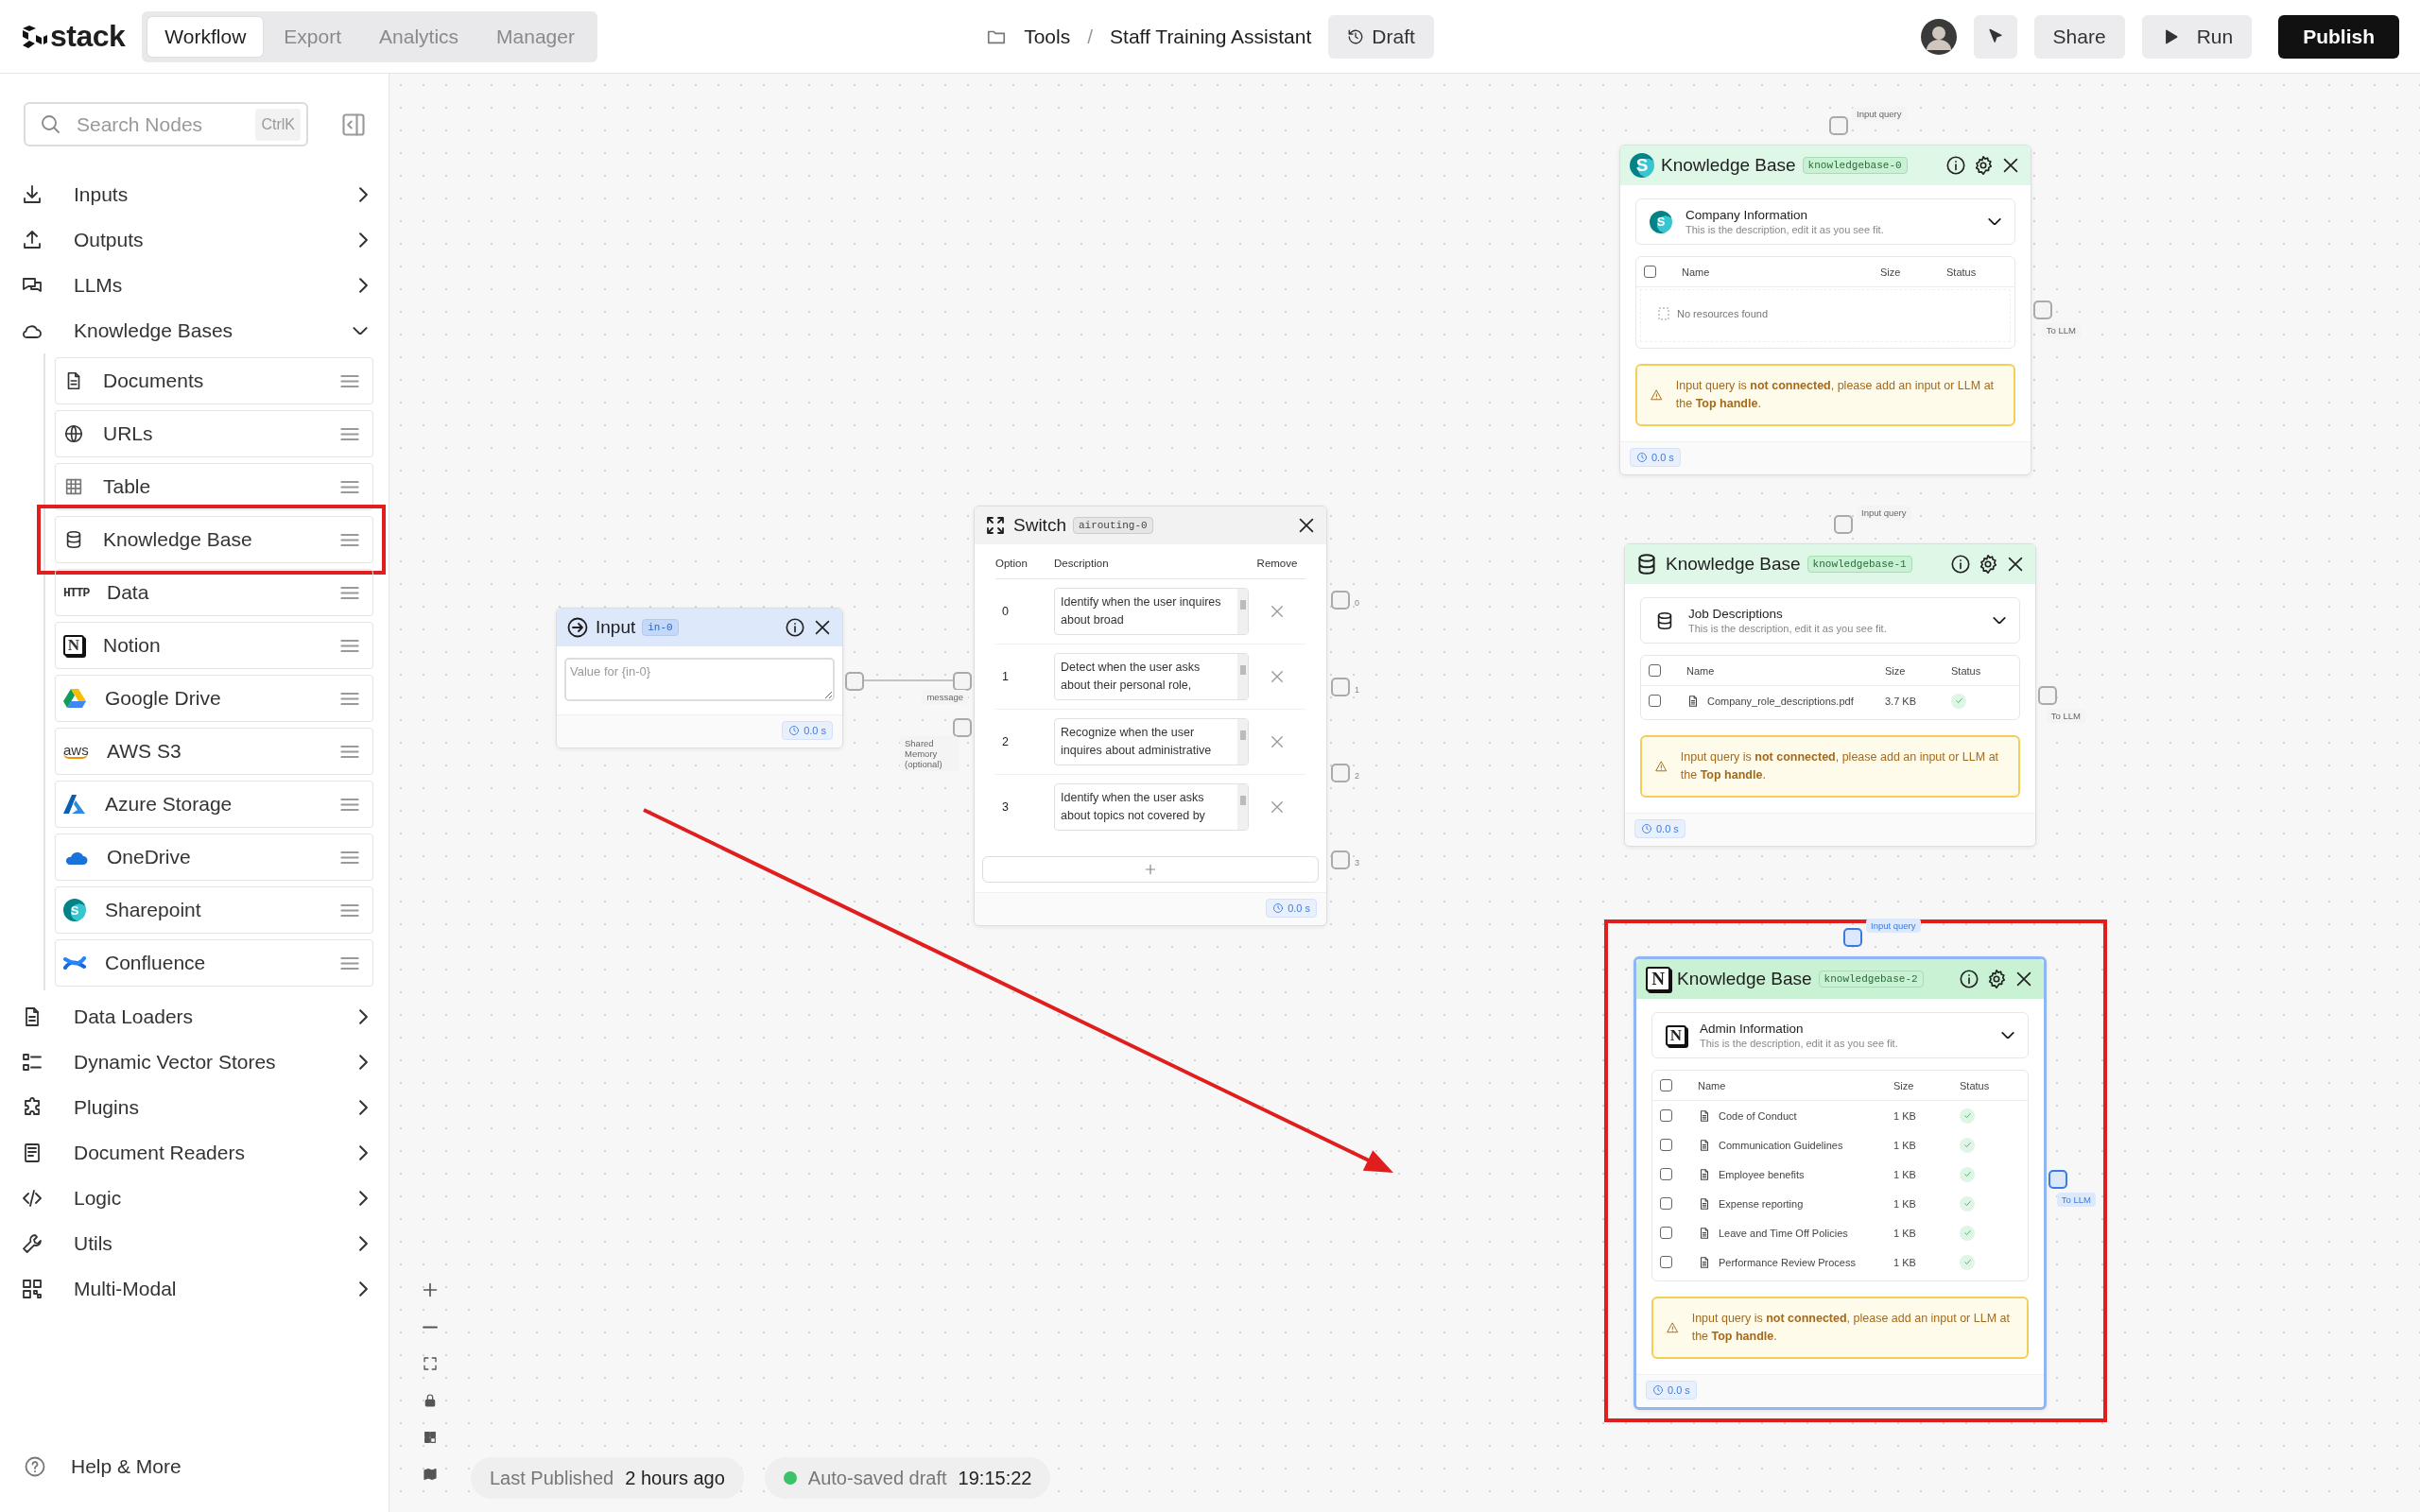 The image size is (2420, 1512). I want to click on source-card: N Admin Information This is the description, edit it as you see fit., so click(1840, 1035).